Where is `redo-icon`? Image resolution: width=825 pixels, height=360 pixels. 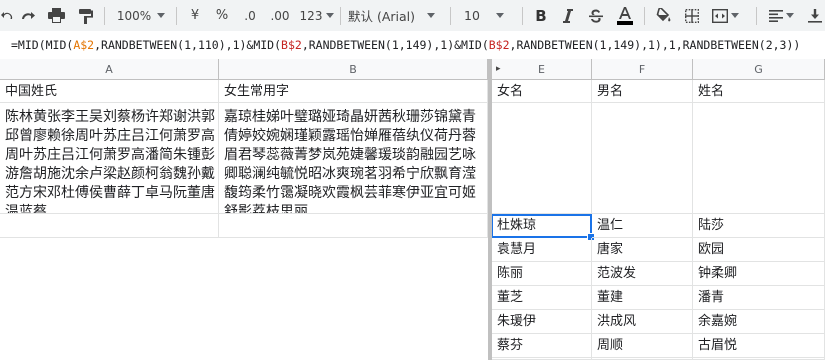 redo-icon is located at coordinates (28, 15).